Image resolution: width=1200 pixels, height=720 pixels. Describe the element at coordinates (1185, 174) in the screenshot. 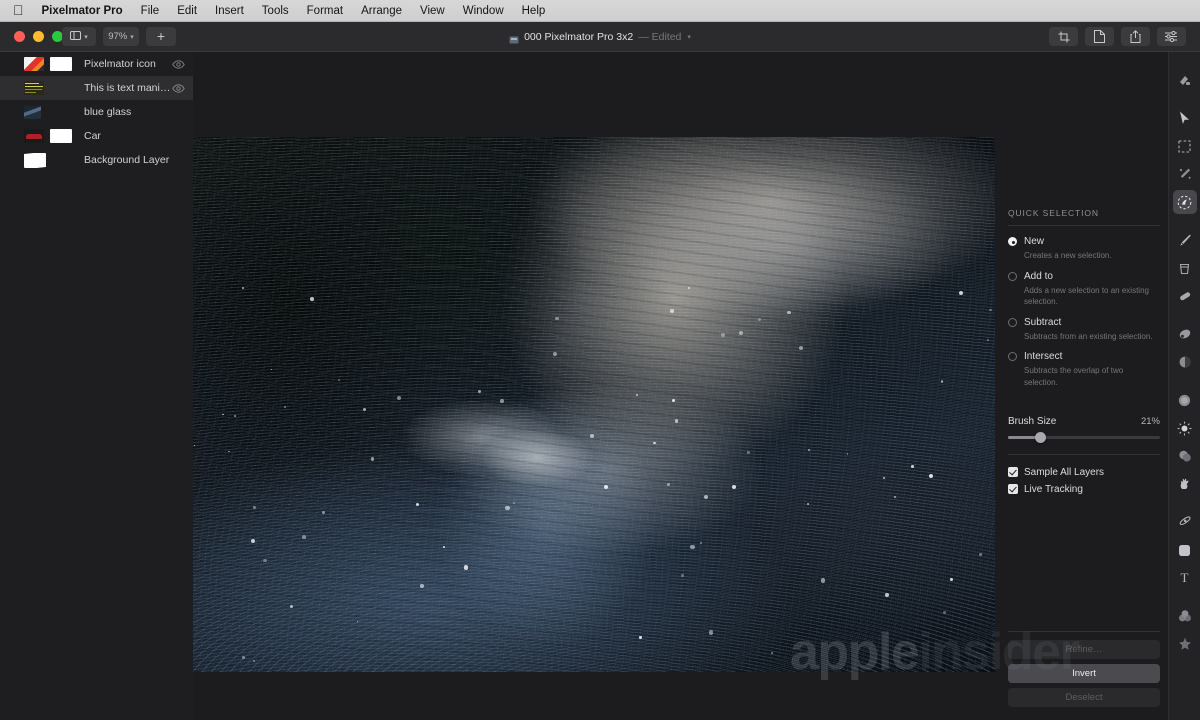

I see `magic-wand-tool` at that location.